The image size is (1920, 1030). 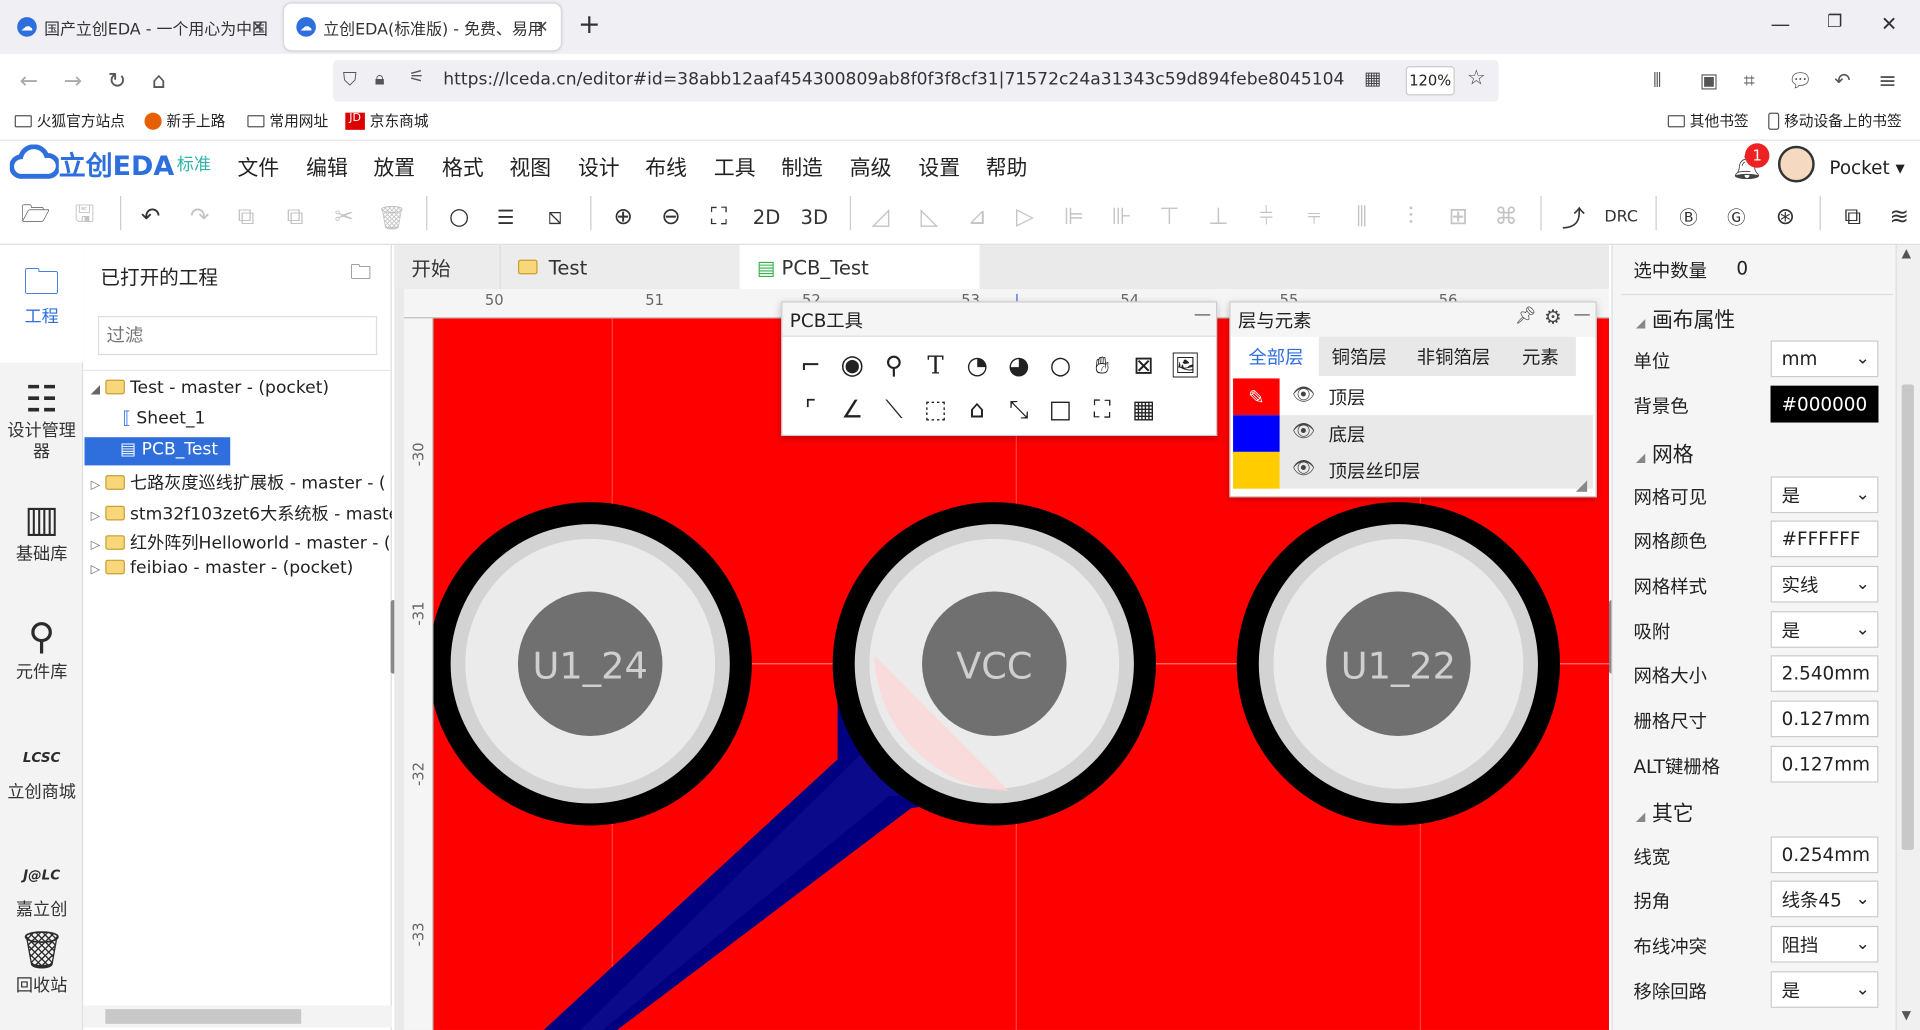 I want to click on menu-advanced: 高级, so click(x=871, y=166).